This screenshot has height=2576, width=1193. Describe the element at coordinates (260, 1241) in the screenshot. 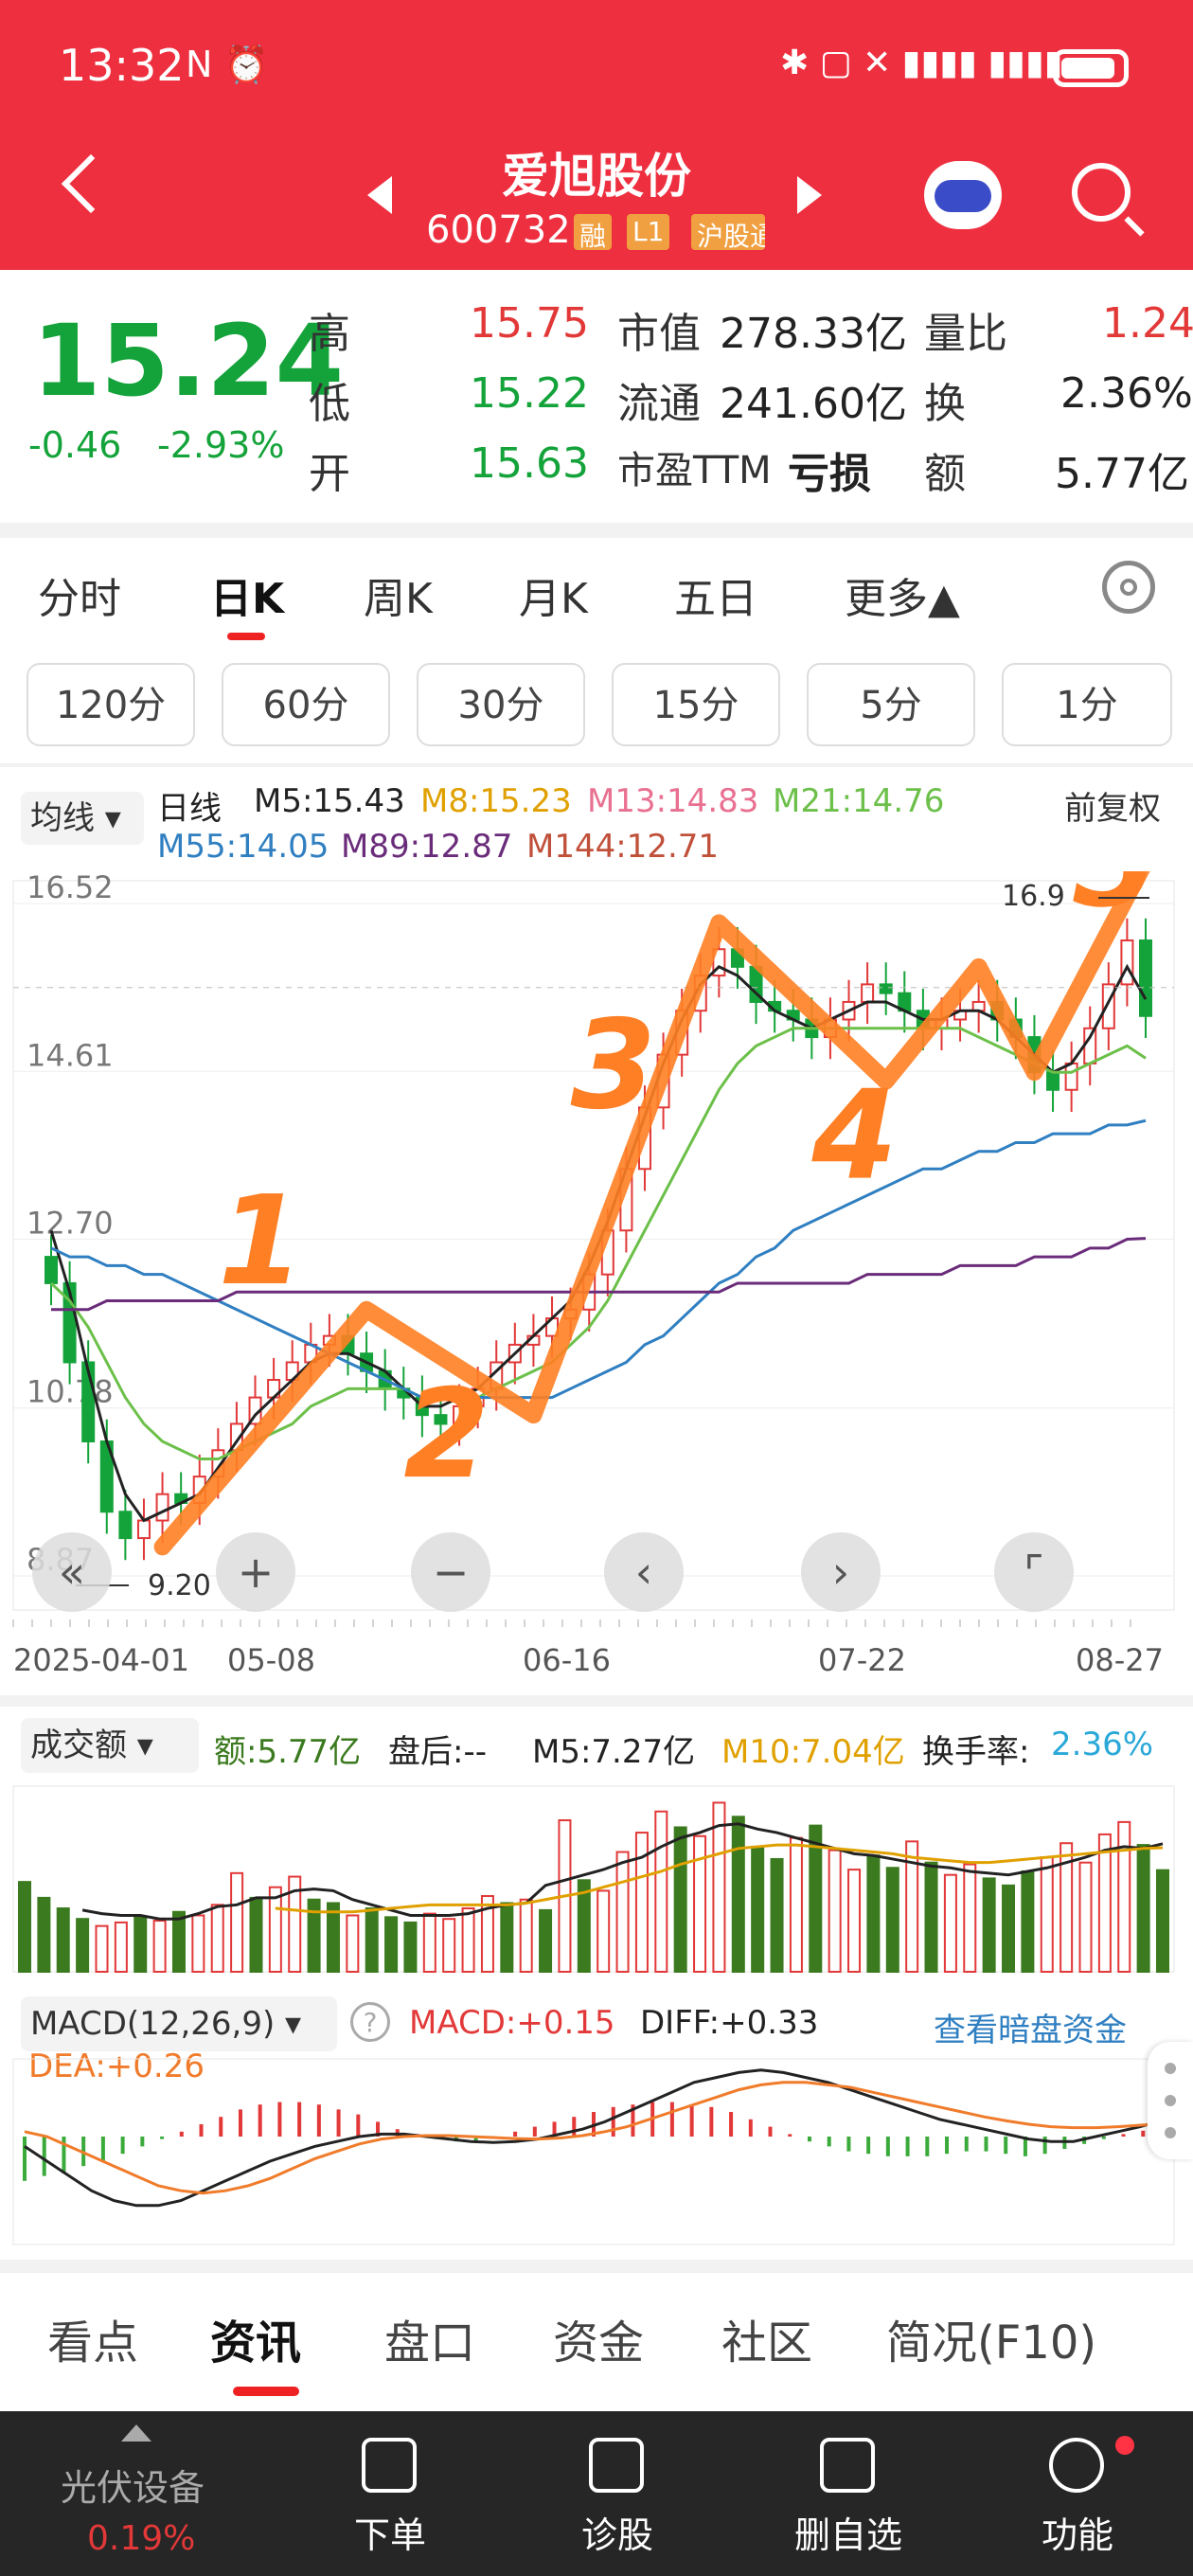

I see `annotation-wave-1: 1` at that location.